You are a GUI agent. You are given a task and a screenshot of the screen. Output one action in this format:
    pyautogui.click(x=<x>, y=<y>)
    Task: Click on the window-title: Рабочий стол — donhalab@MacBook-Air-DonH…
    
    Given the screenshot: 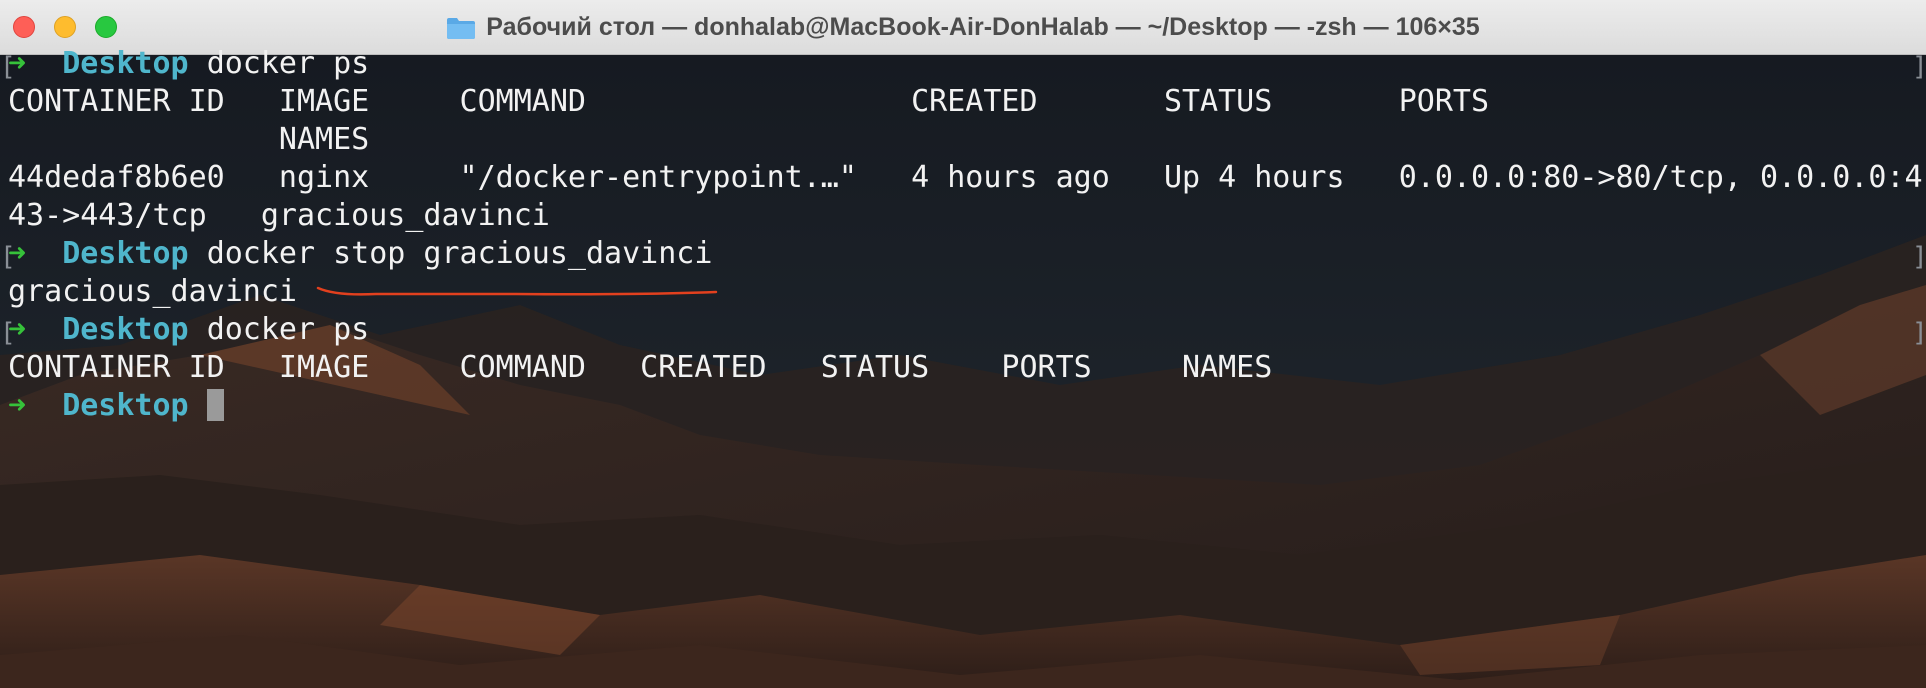 What is the action you would take?
    pyautogui.click(x=983, y=27)
    